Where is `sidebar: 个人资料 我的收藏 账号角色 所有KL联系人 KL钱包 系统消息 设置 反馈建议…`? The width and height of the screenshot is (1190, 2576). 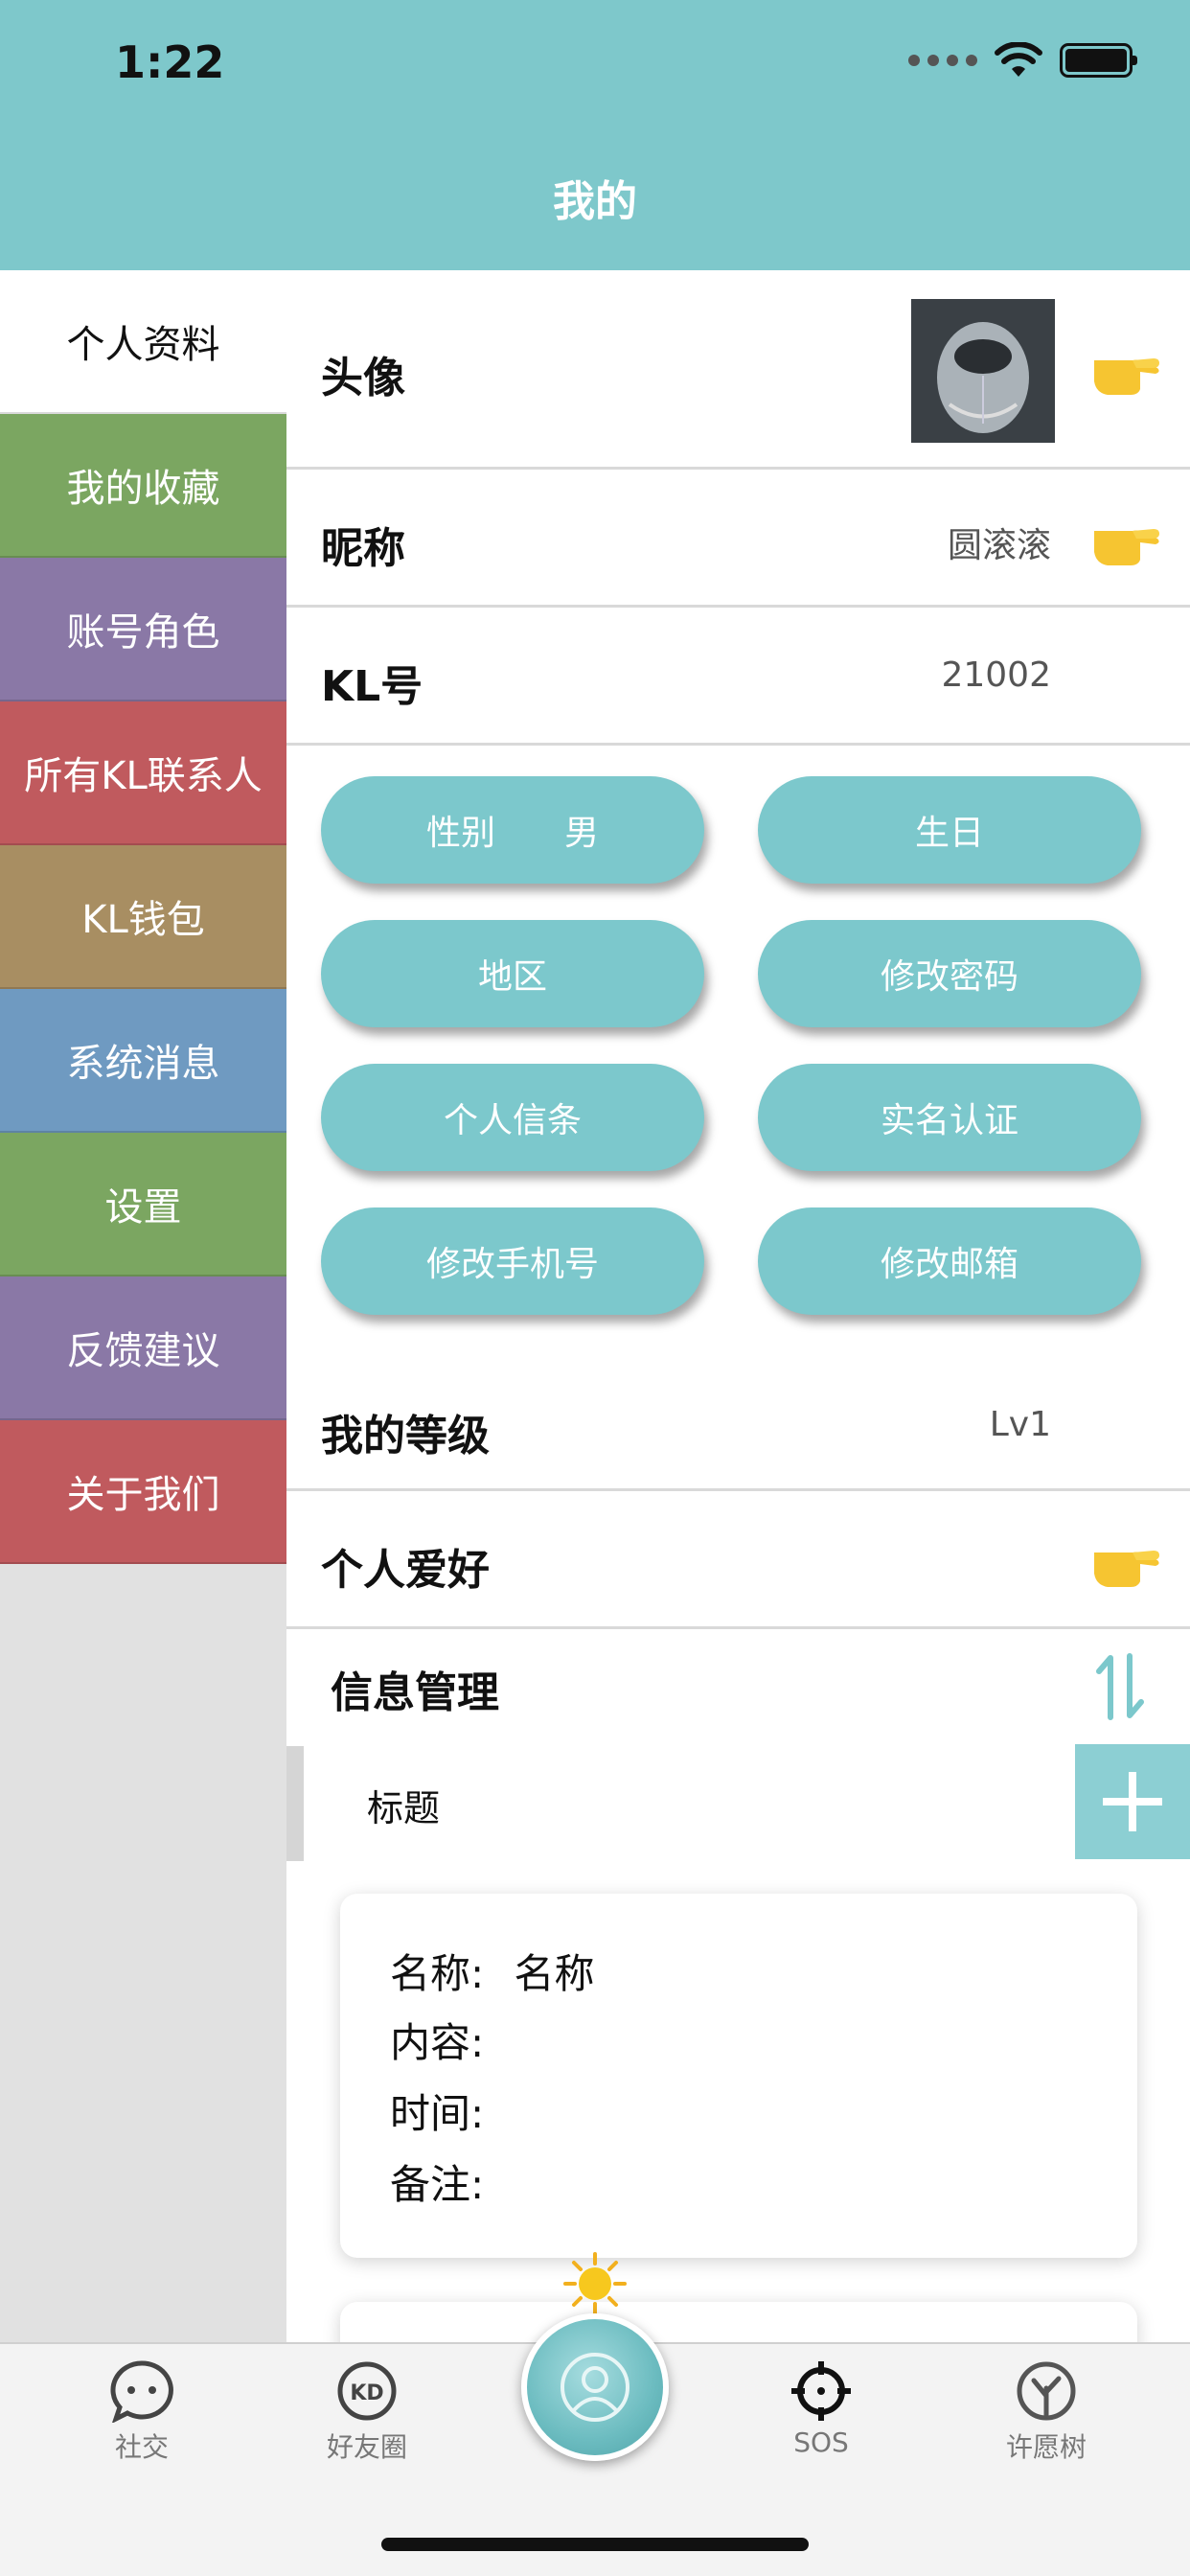 sidebar: 个人资料 我的收藏 账号角色 所有KL联系人 KL钱包 系统消息 设置 反馈建议… is located at coordinates (143, 917).